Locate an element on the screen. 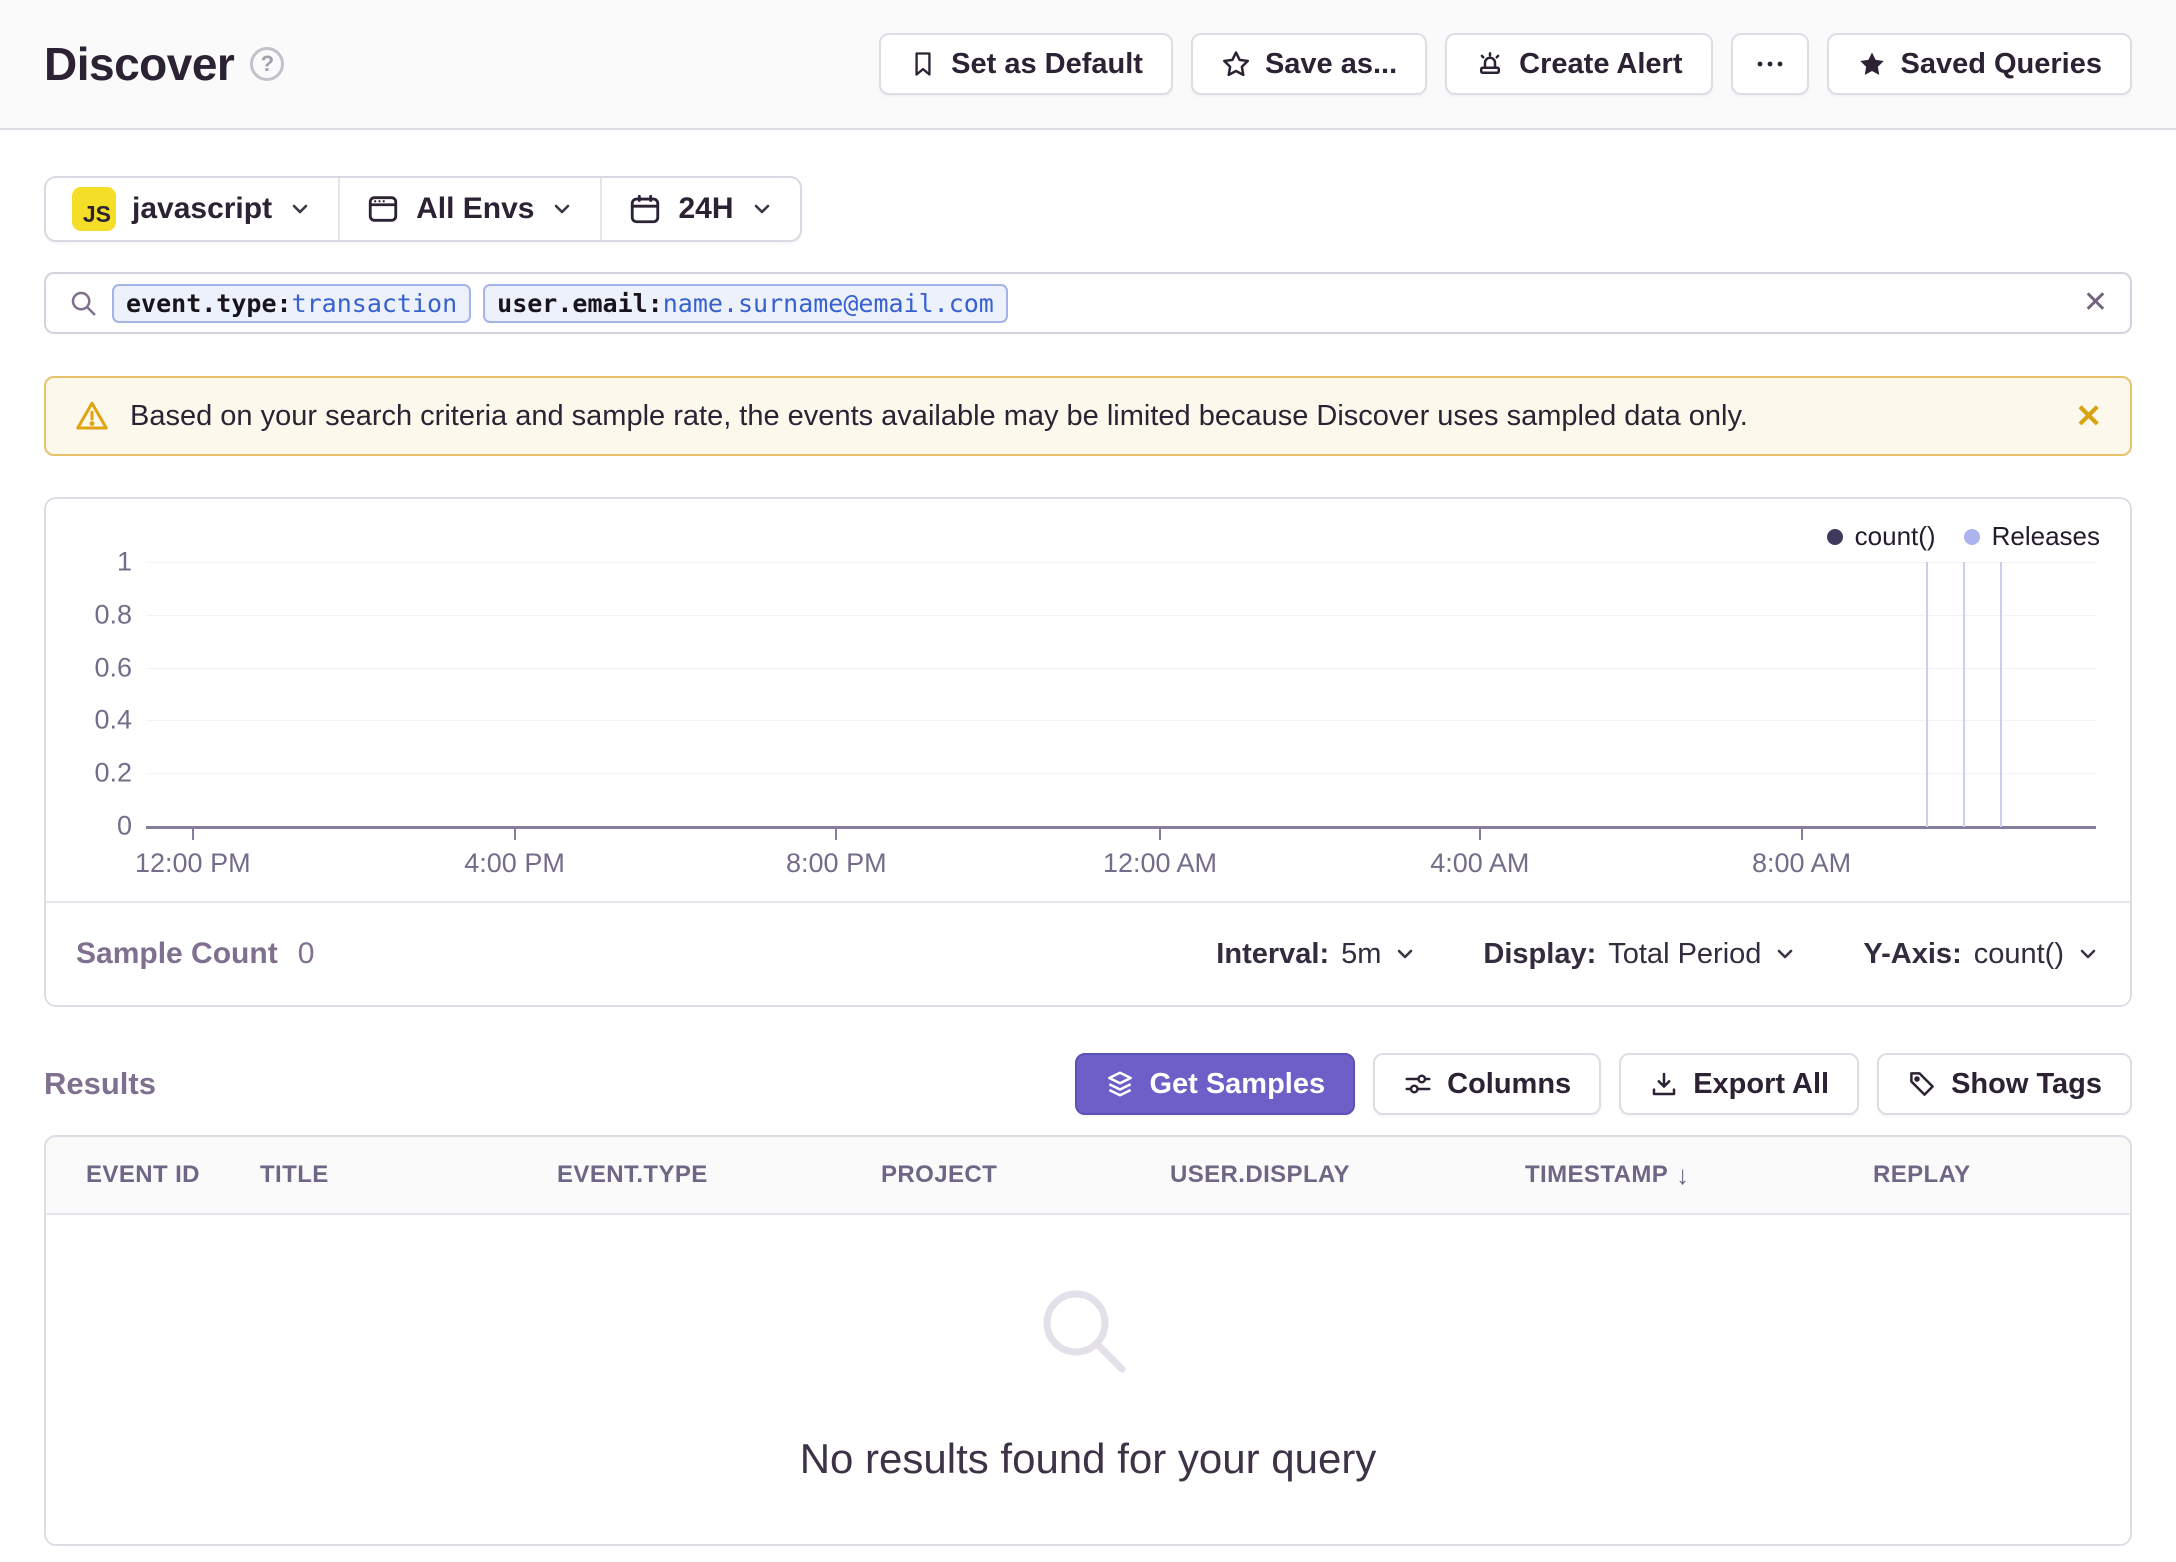 The width and height of the screenshot is (2176, 1562). results-title: Results is located at coordinates (100, 1083).